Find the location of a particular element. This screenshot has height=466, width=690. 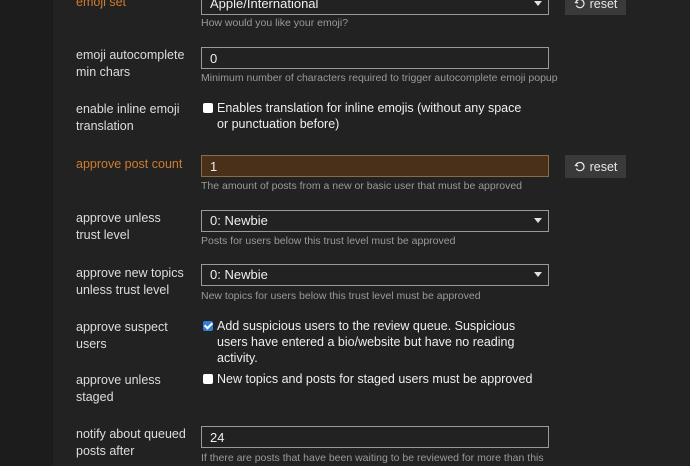

approve-unless-trust-value: 0: Newbie is located at coordinates (239, 220).